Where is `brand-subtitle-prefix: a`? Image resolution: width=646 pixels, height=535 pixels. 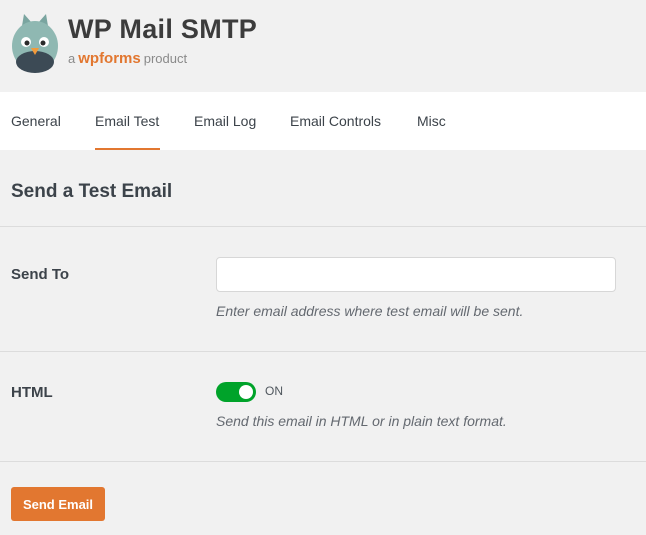 brand-subtitle-prefix: a is located at coordinates (72, 58).